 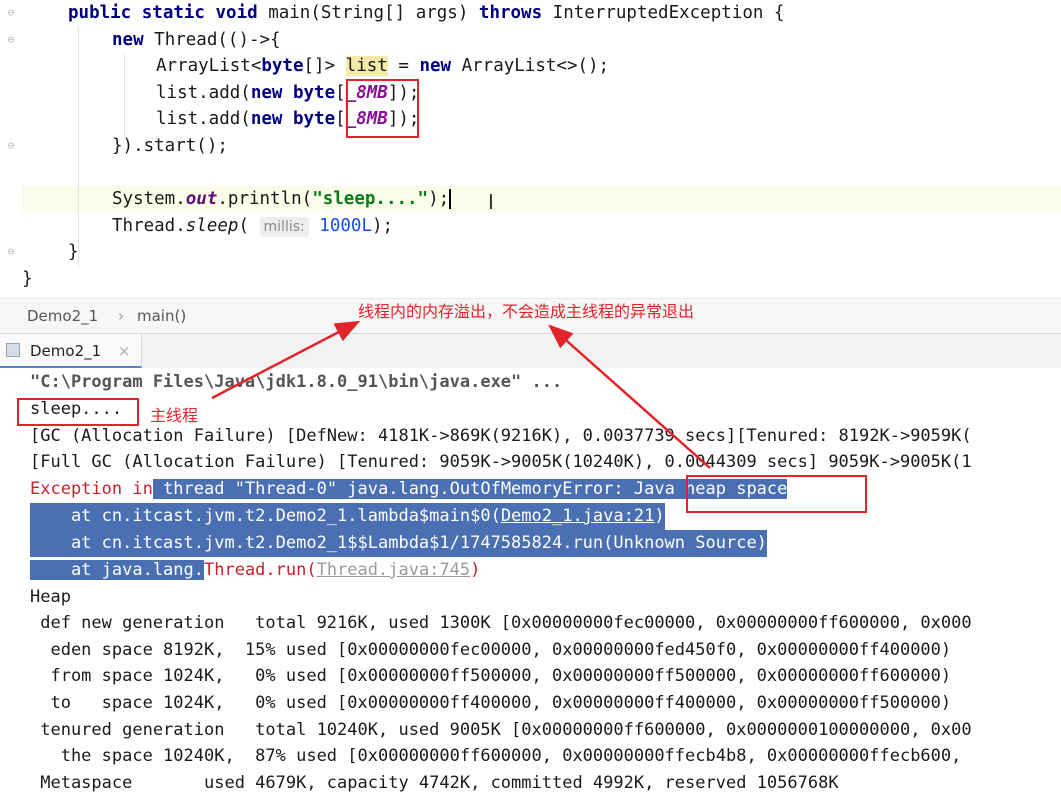 I want to click on tab-demo2-1: Demo2_1 ×, so click(x=71, y=351).